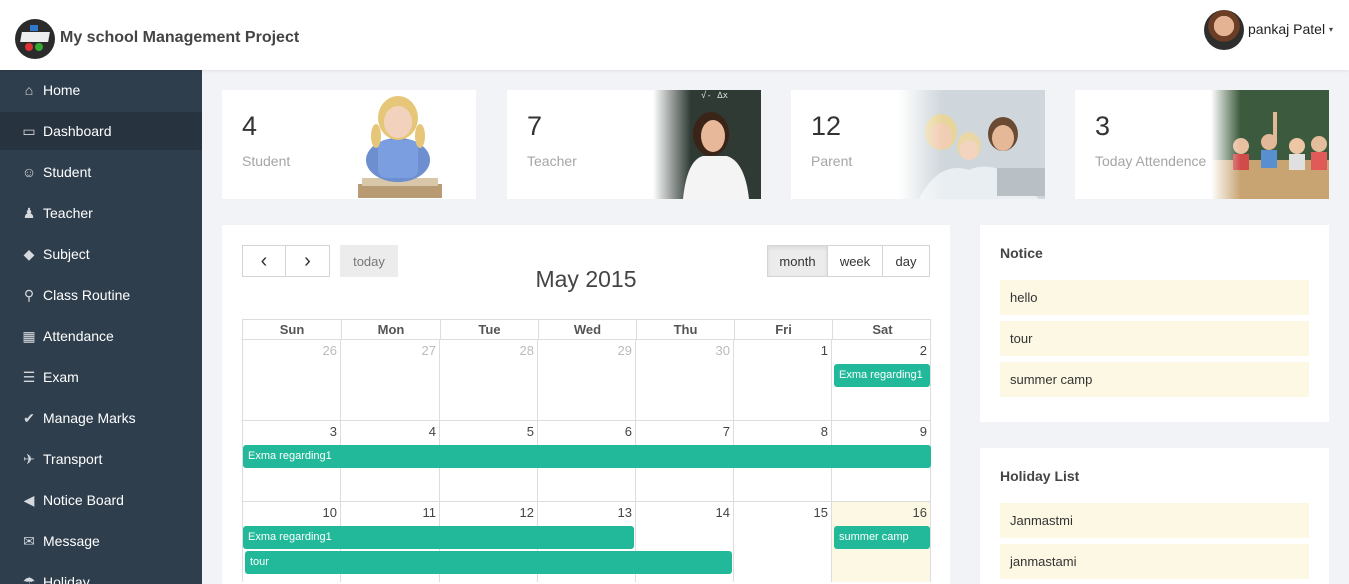 The height and width of the screenshot is (584, 1349). What do you see at coordinates (684, 379) in the screenshot?
I see `calendar-day-cell: 30` at bounding box center [684, 379].